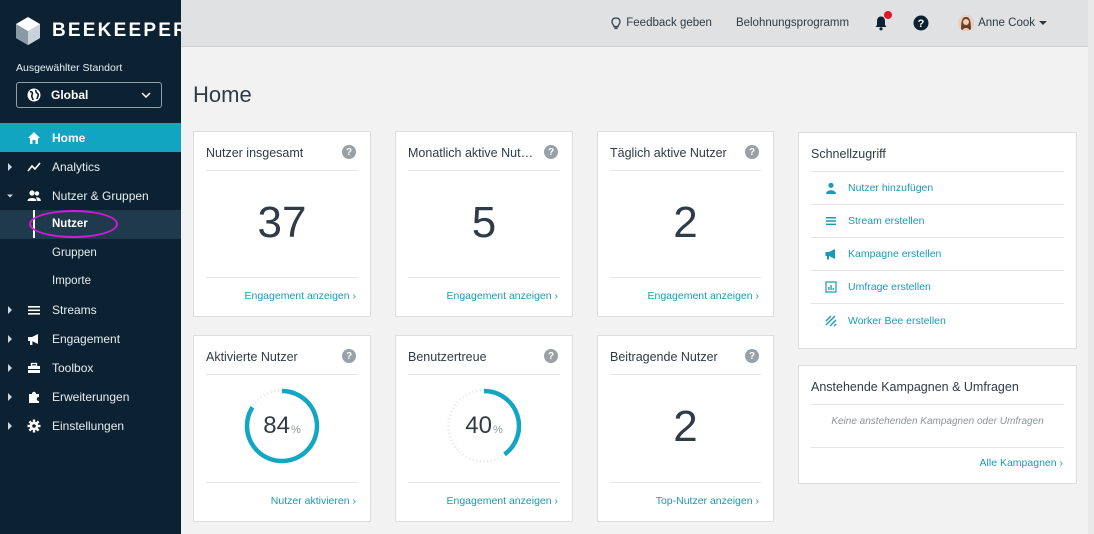  I want to click on nav-sub-label: Importe, so click(71, 281).